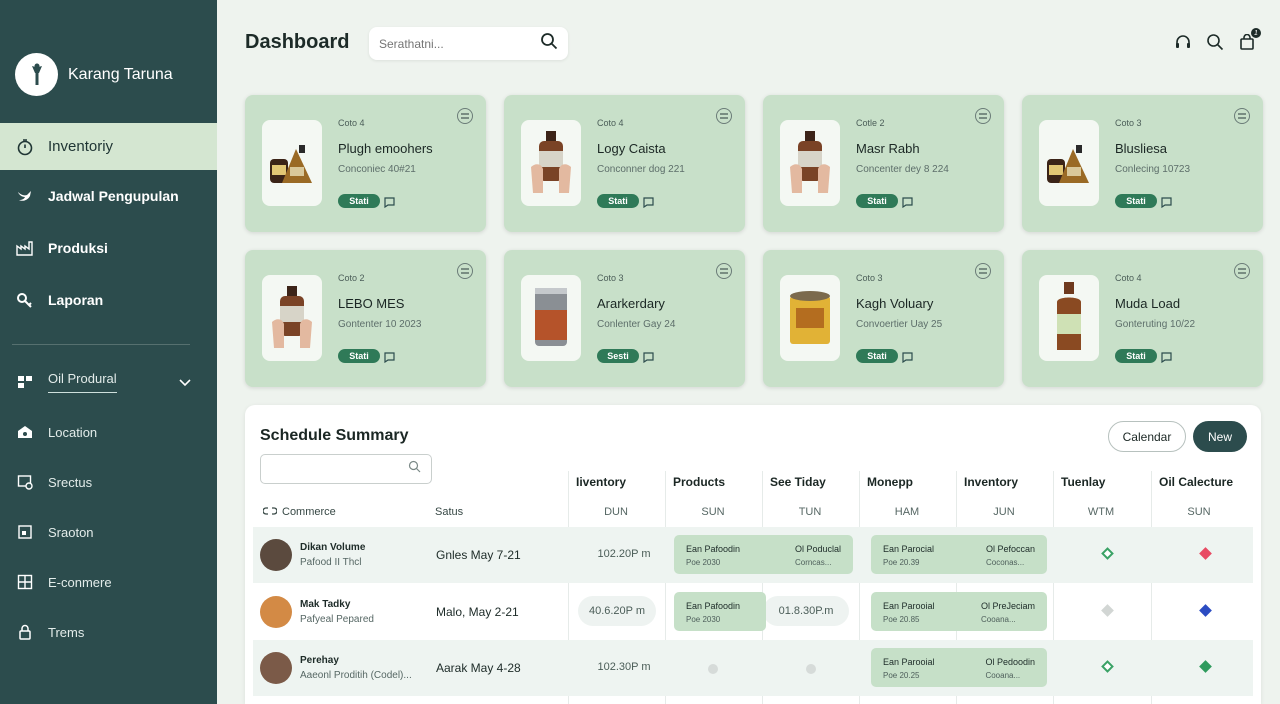 This screenshot has height=704, width=1280. Describe the element at coordinates (365, 318) in the screenshot. I see `product-card: Coto 2 LEBO MES Gontenter 10 2023 Stati` at that location.